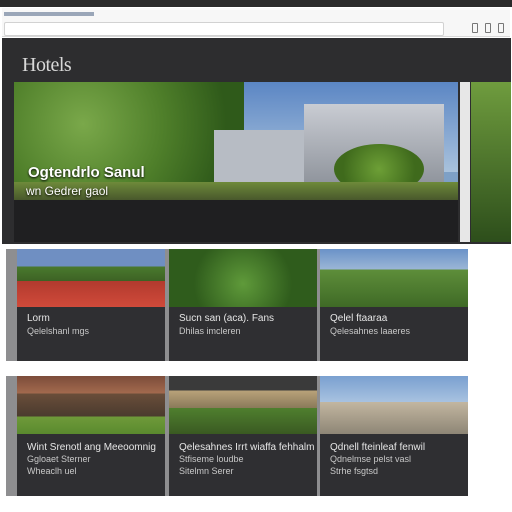 This screenshot has height=512, width=512. I want to click on card-caption: Qdnelmse pelst vasl, so click(371, 459).